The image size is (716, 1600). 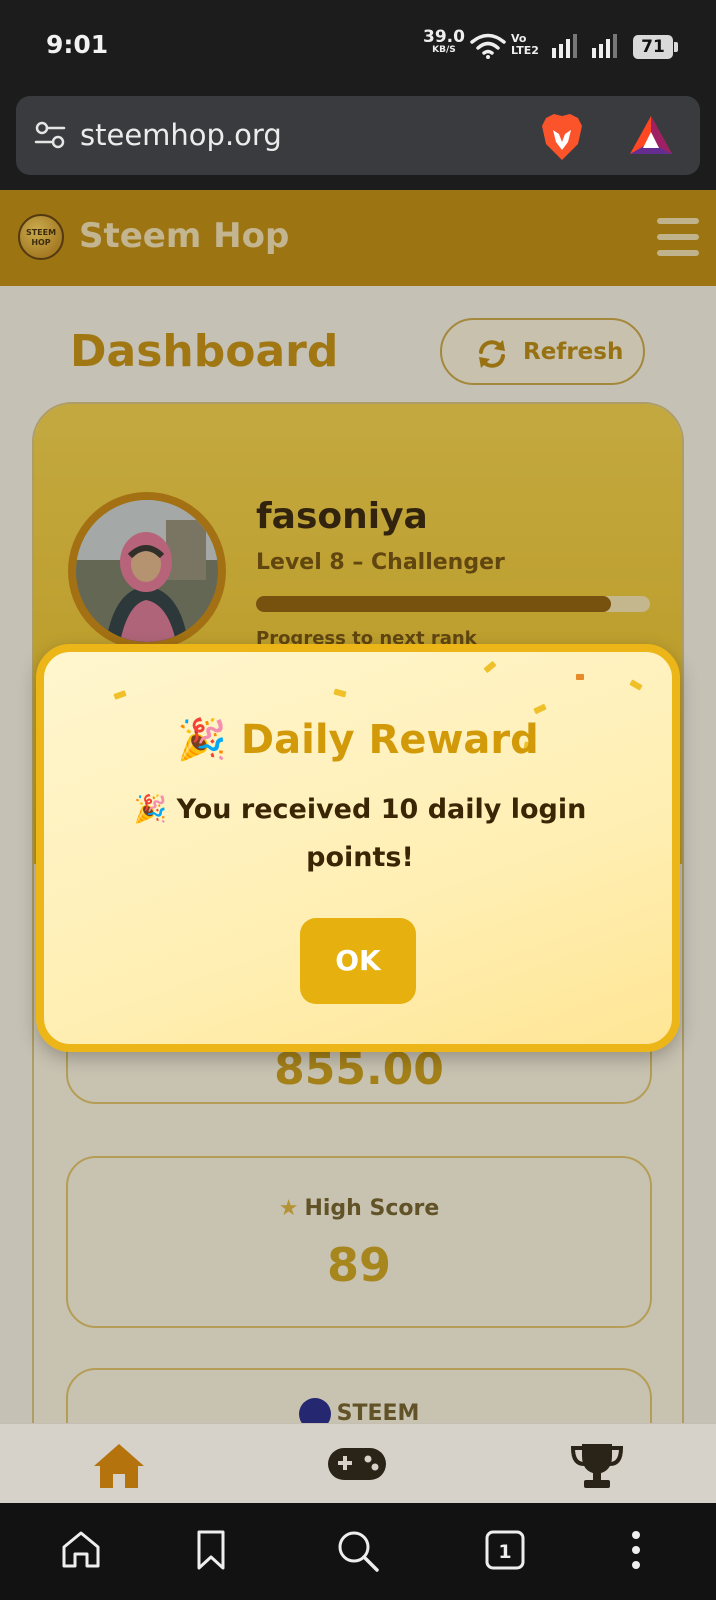 I want to click on network-speed-value: 39.0, so click(x=444, y=37).